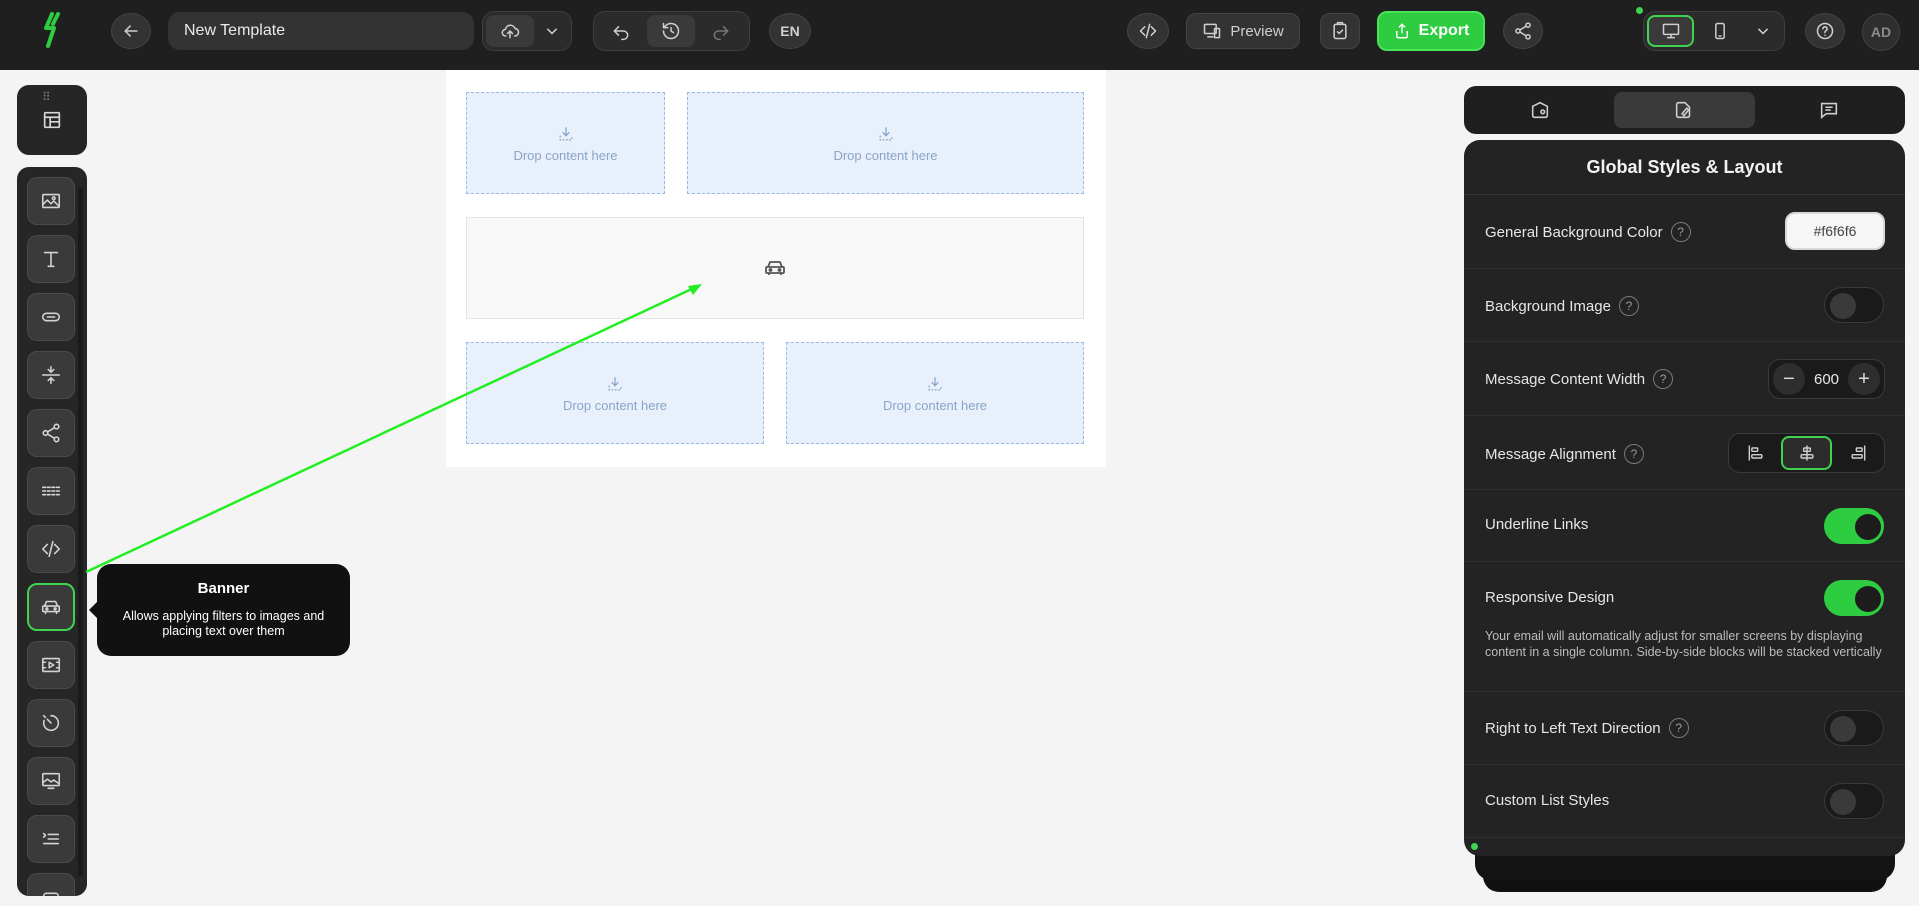 The image size is (1919, 906). Describe the element at coordinates (51, 549) in the screenshot. I see `tool-html` at that location.